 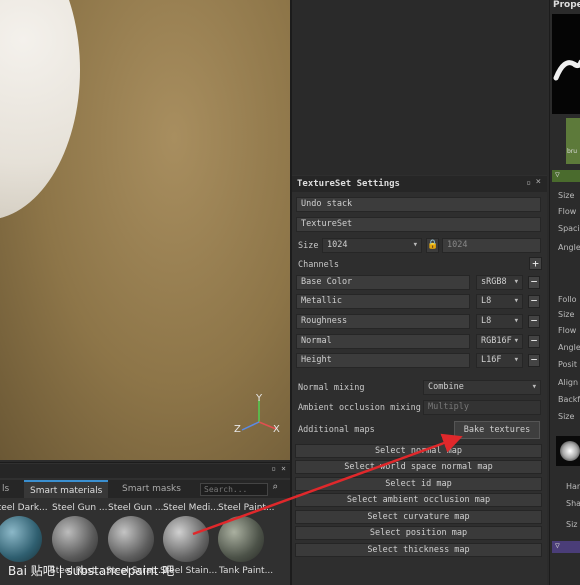 What do you see at coordinates (91, 571) in the screenshot?
I see `baidu-watermark: Bai 贴吧 | substancepaint 吧` at bounding box center [91, 571].